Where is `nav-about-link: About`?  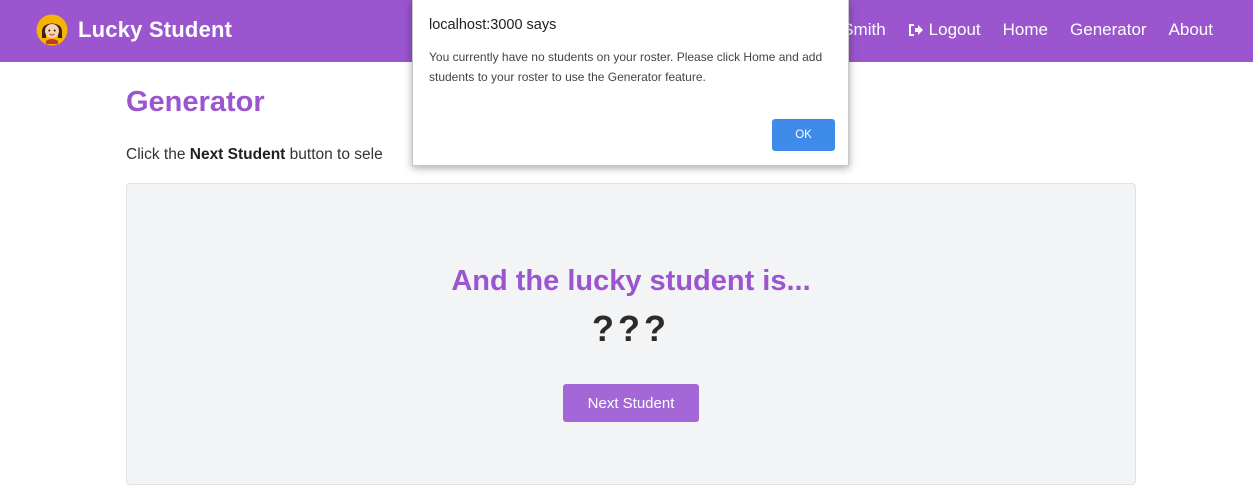 nav-about-link: About is located at coordinates (1191, 30).